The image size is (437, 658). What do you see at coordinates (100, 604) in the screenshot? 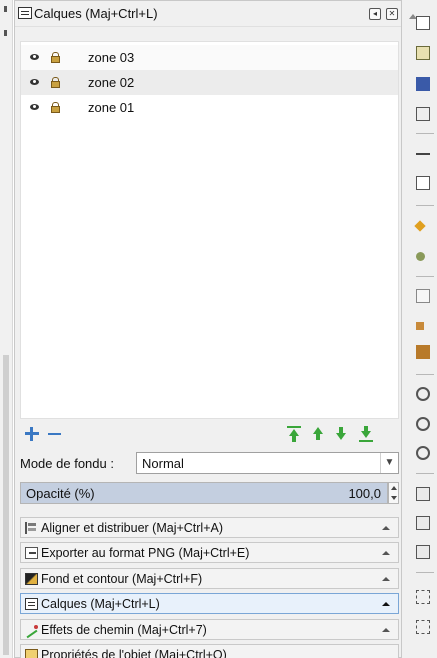
I see `dock-tab-label: Calques (Maj+Ctrl+L)` at bounding box center [100, 604].